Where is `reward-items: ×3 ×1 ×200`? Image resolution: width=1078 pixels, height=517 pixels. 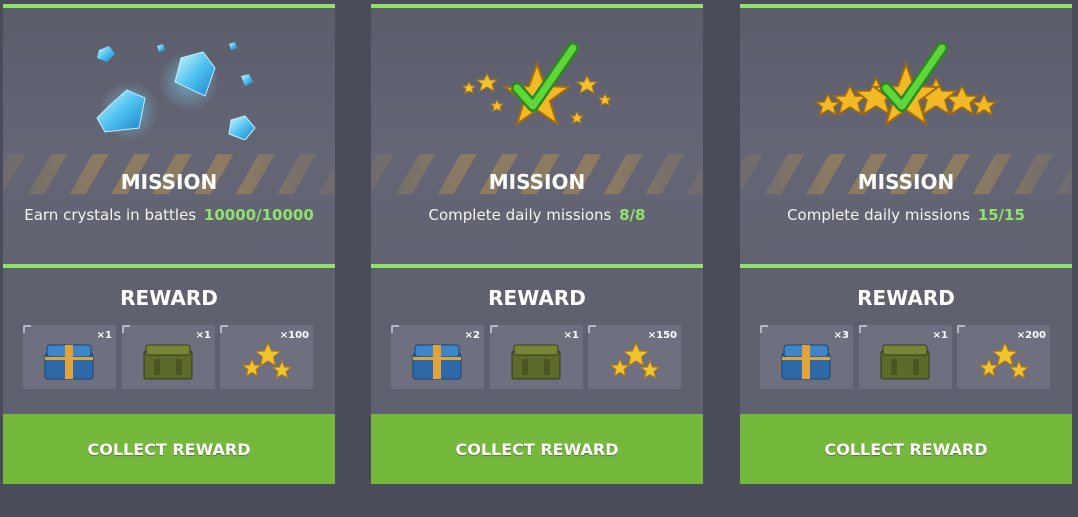
reward-items: ×3 ×1 ×200 is located at coordinates (908, 357).